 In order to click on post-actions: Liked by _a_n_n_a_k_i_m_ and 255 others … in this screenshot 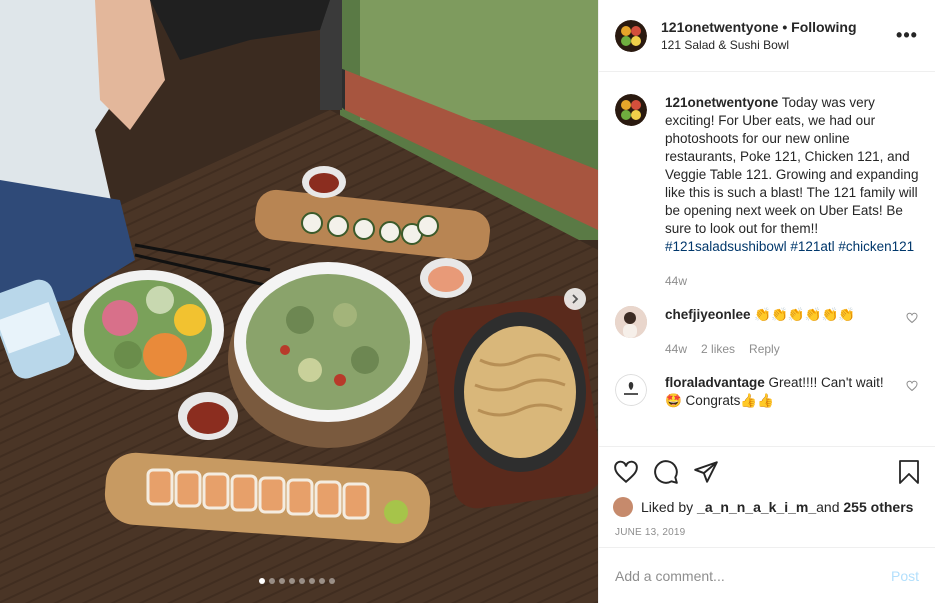, I will do `click(767, 496)`.